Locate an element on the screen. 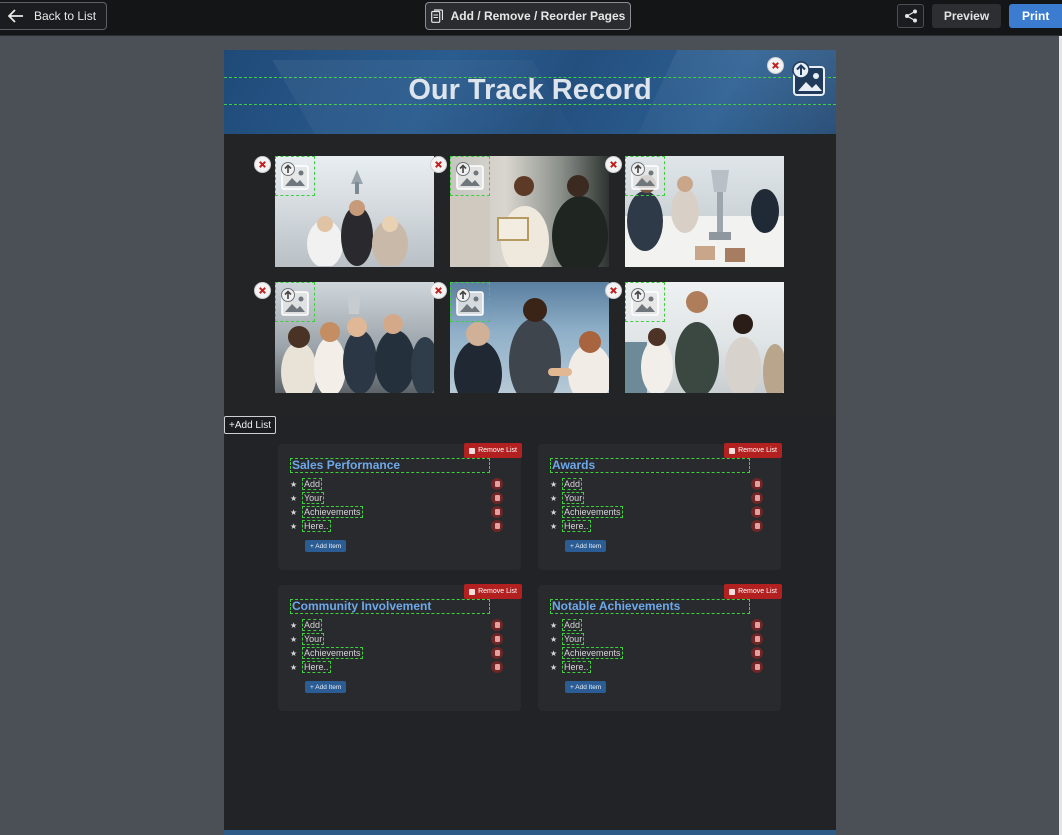 The height and width of the screenshot is (835, 1062). remove-photo-5-button is located at coordinates (438, 290).